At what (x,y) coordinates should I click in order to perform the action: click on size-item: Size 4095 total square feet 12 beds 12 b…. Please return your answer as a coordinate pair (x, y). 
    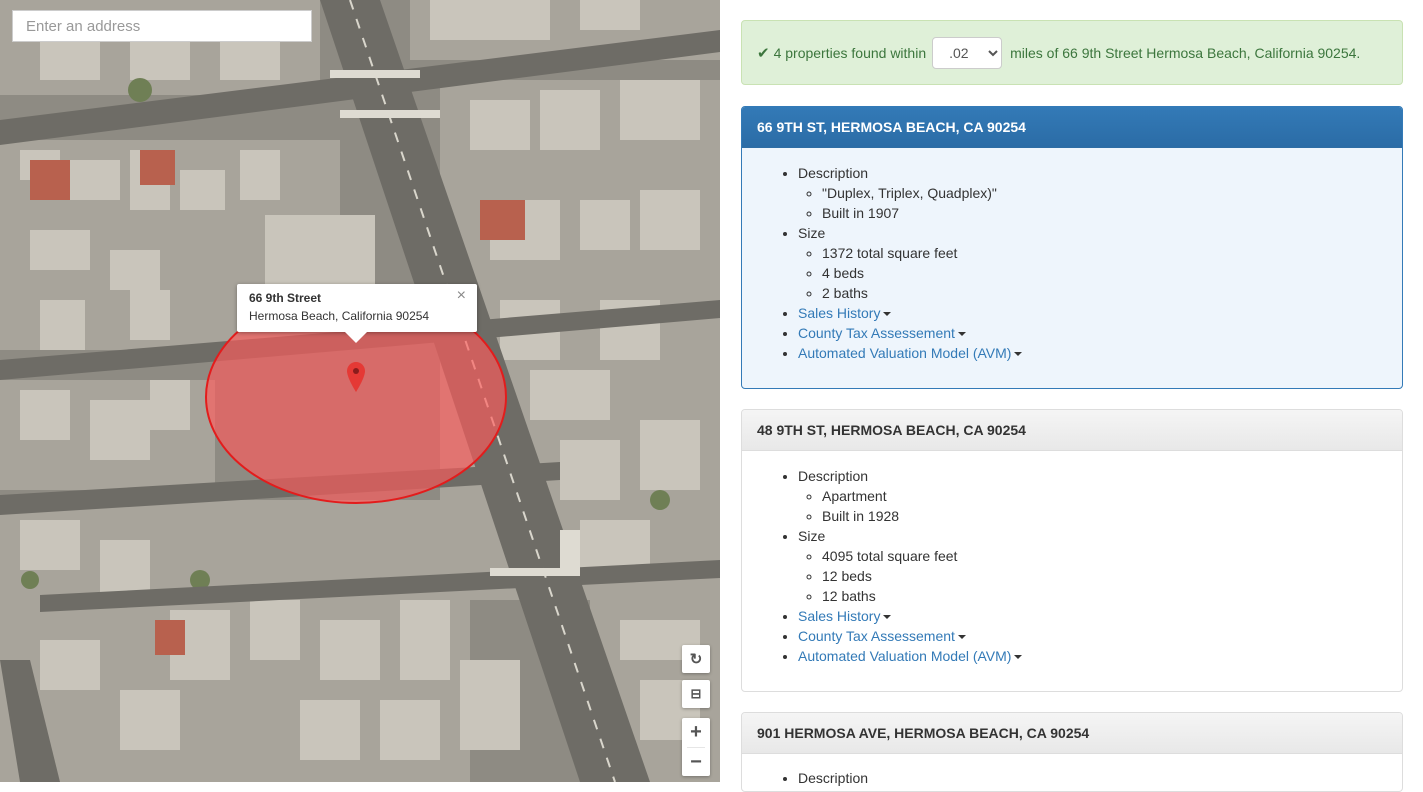
    Looking at the image, I should click on (1092, 566).